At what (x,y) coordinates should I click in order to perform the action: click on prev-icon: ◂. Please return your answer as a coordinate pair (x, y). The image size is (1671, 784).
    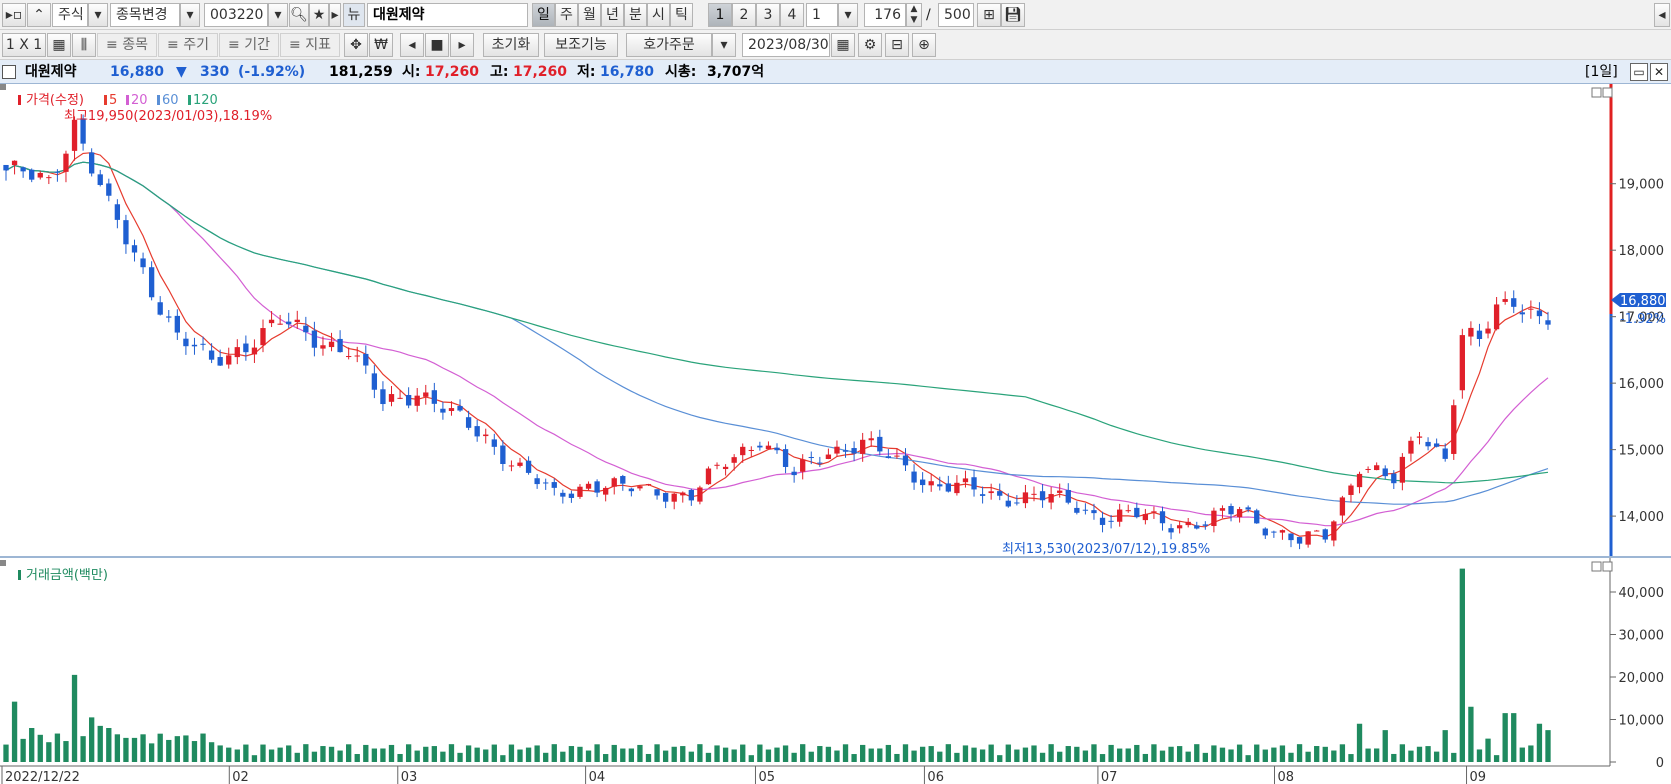
    Looking at the image, I should click on (412, 45).